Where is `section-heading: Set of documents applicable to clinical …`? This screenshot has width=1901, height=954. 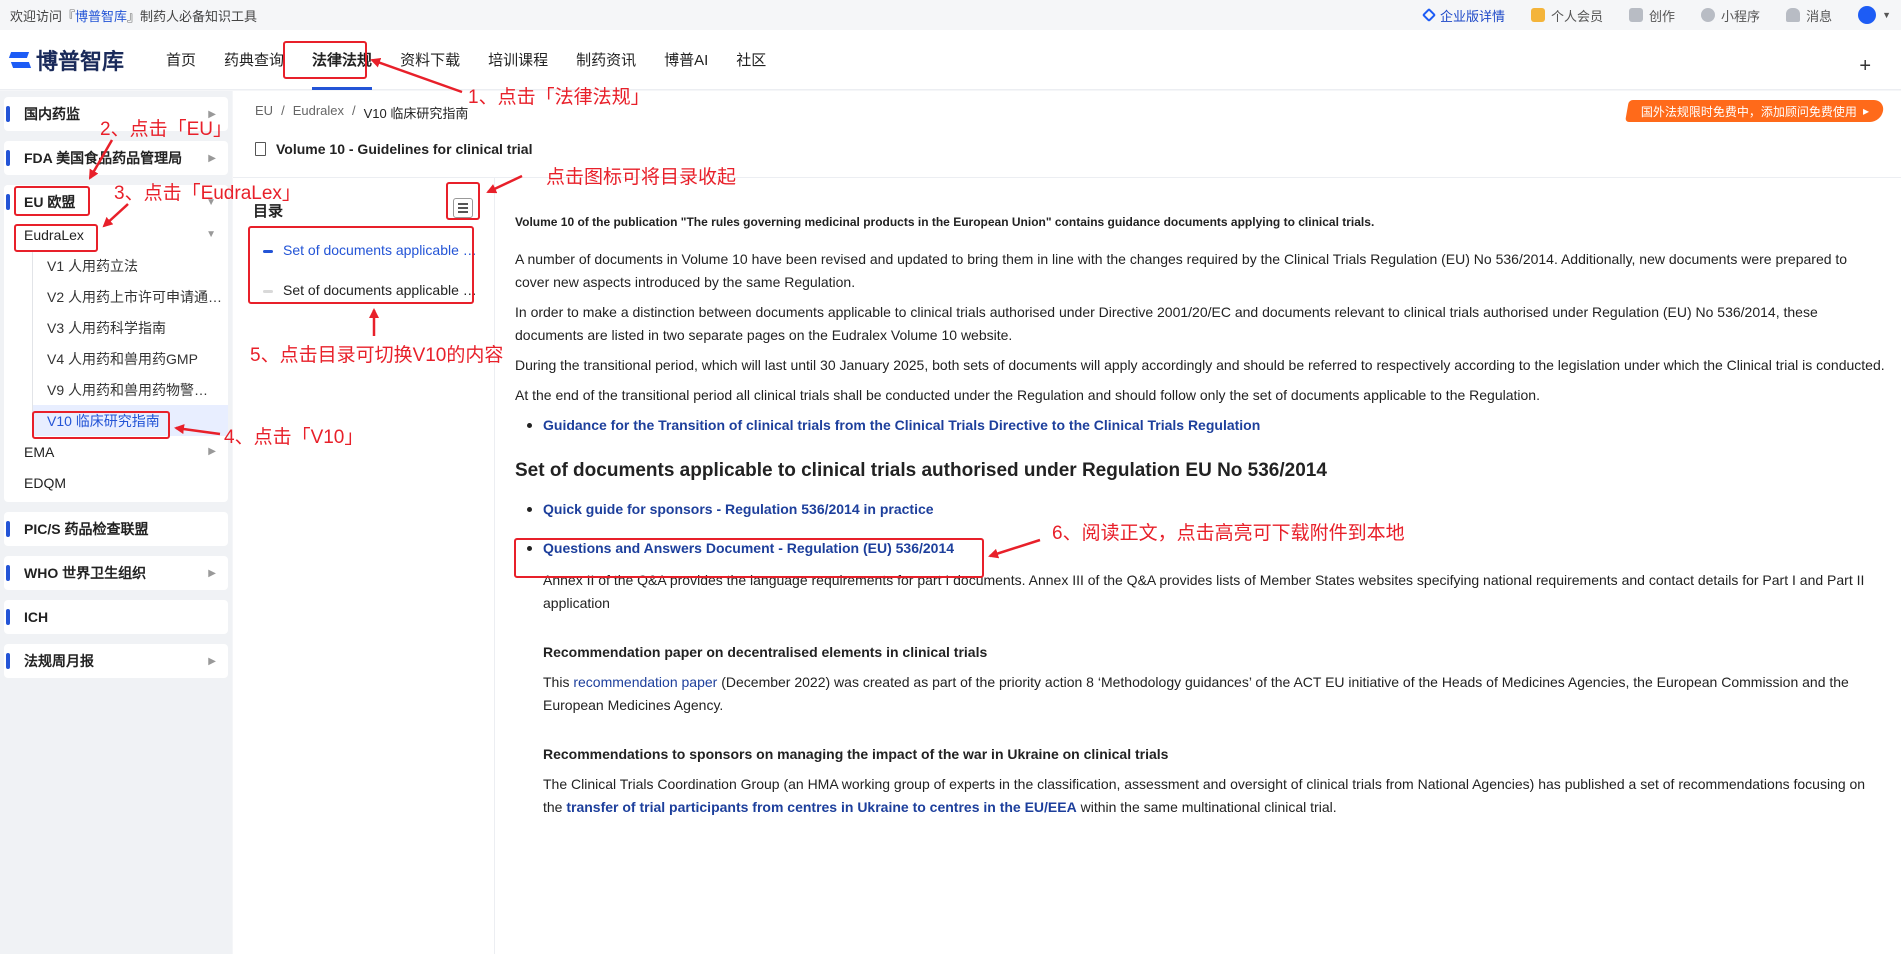 section-heading: Set of documents applicable to clinical … is located at coordinates (921, 470).